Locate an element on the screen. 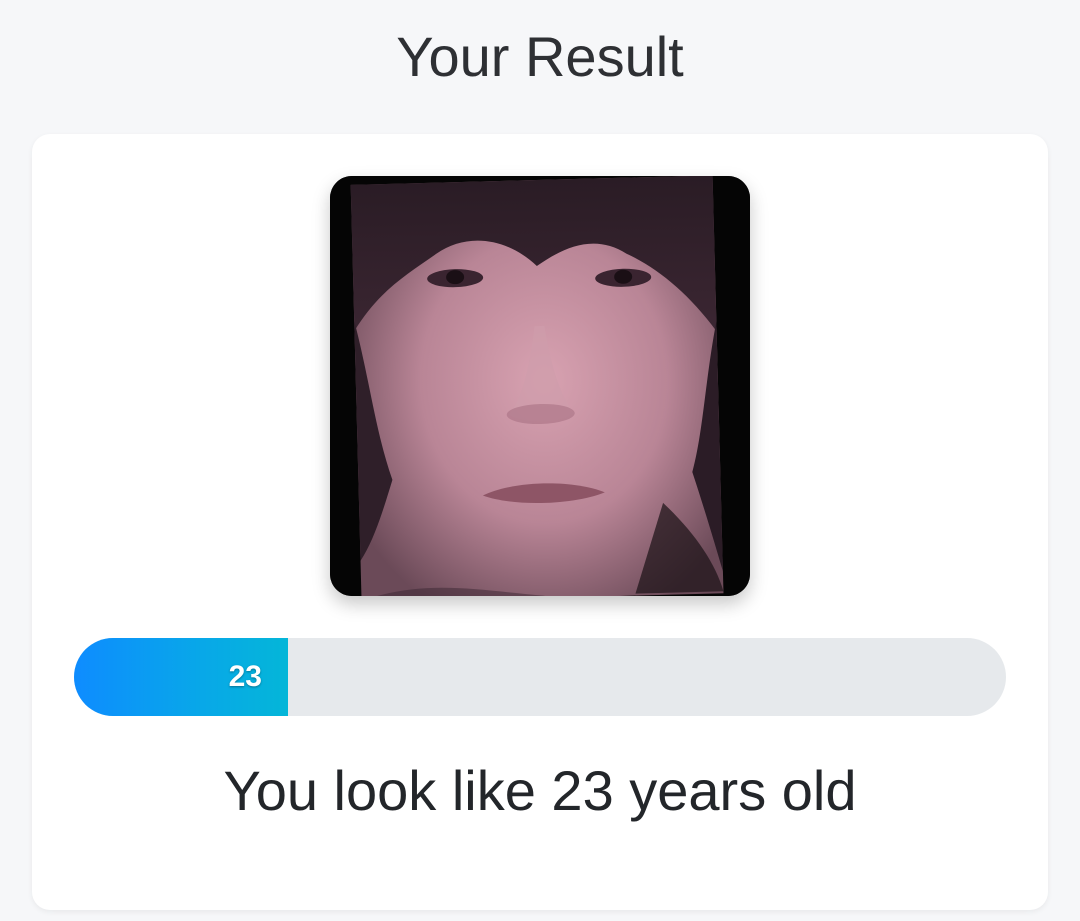 The height and width of the screenshot is (921, 1080). age-progress-bar: 23 is located at coordinates (540, 677).